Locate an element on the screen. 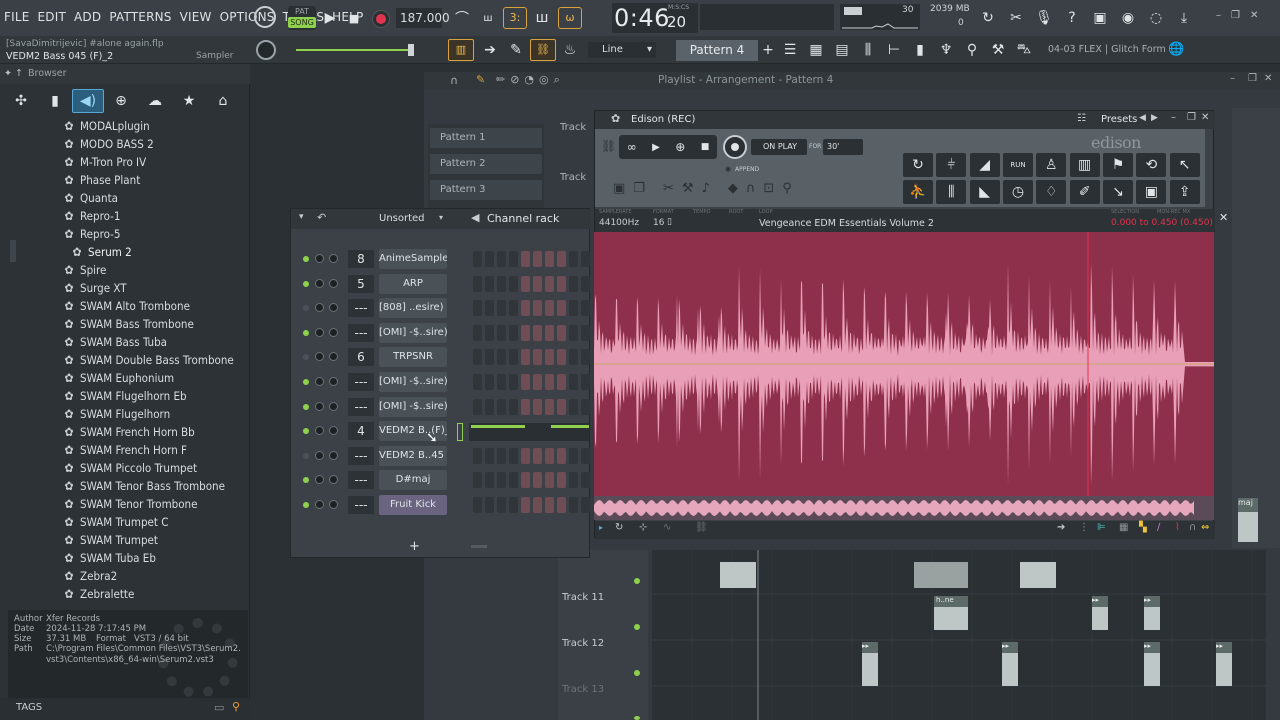  mixer-button: ⫼ is located at coordinates (868, 50).